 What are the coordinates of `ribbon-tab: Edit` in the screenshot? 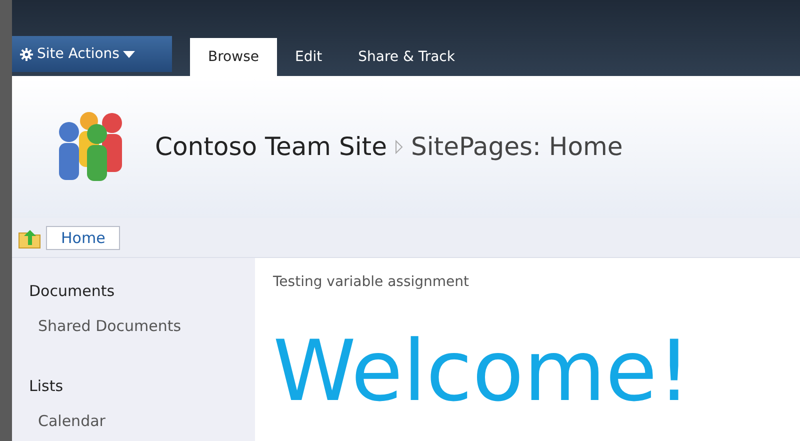 It's located at (308, 57).